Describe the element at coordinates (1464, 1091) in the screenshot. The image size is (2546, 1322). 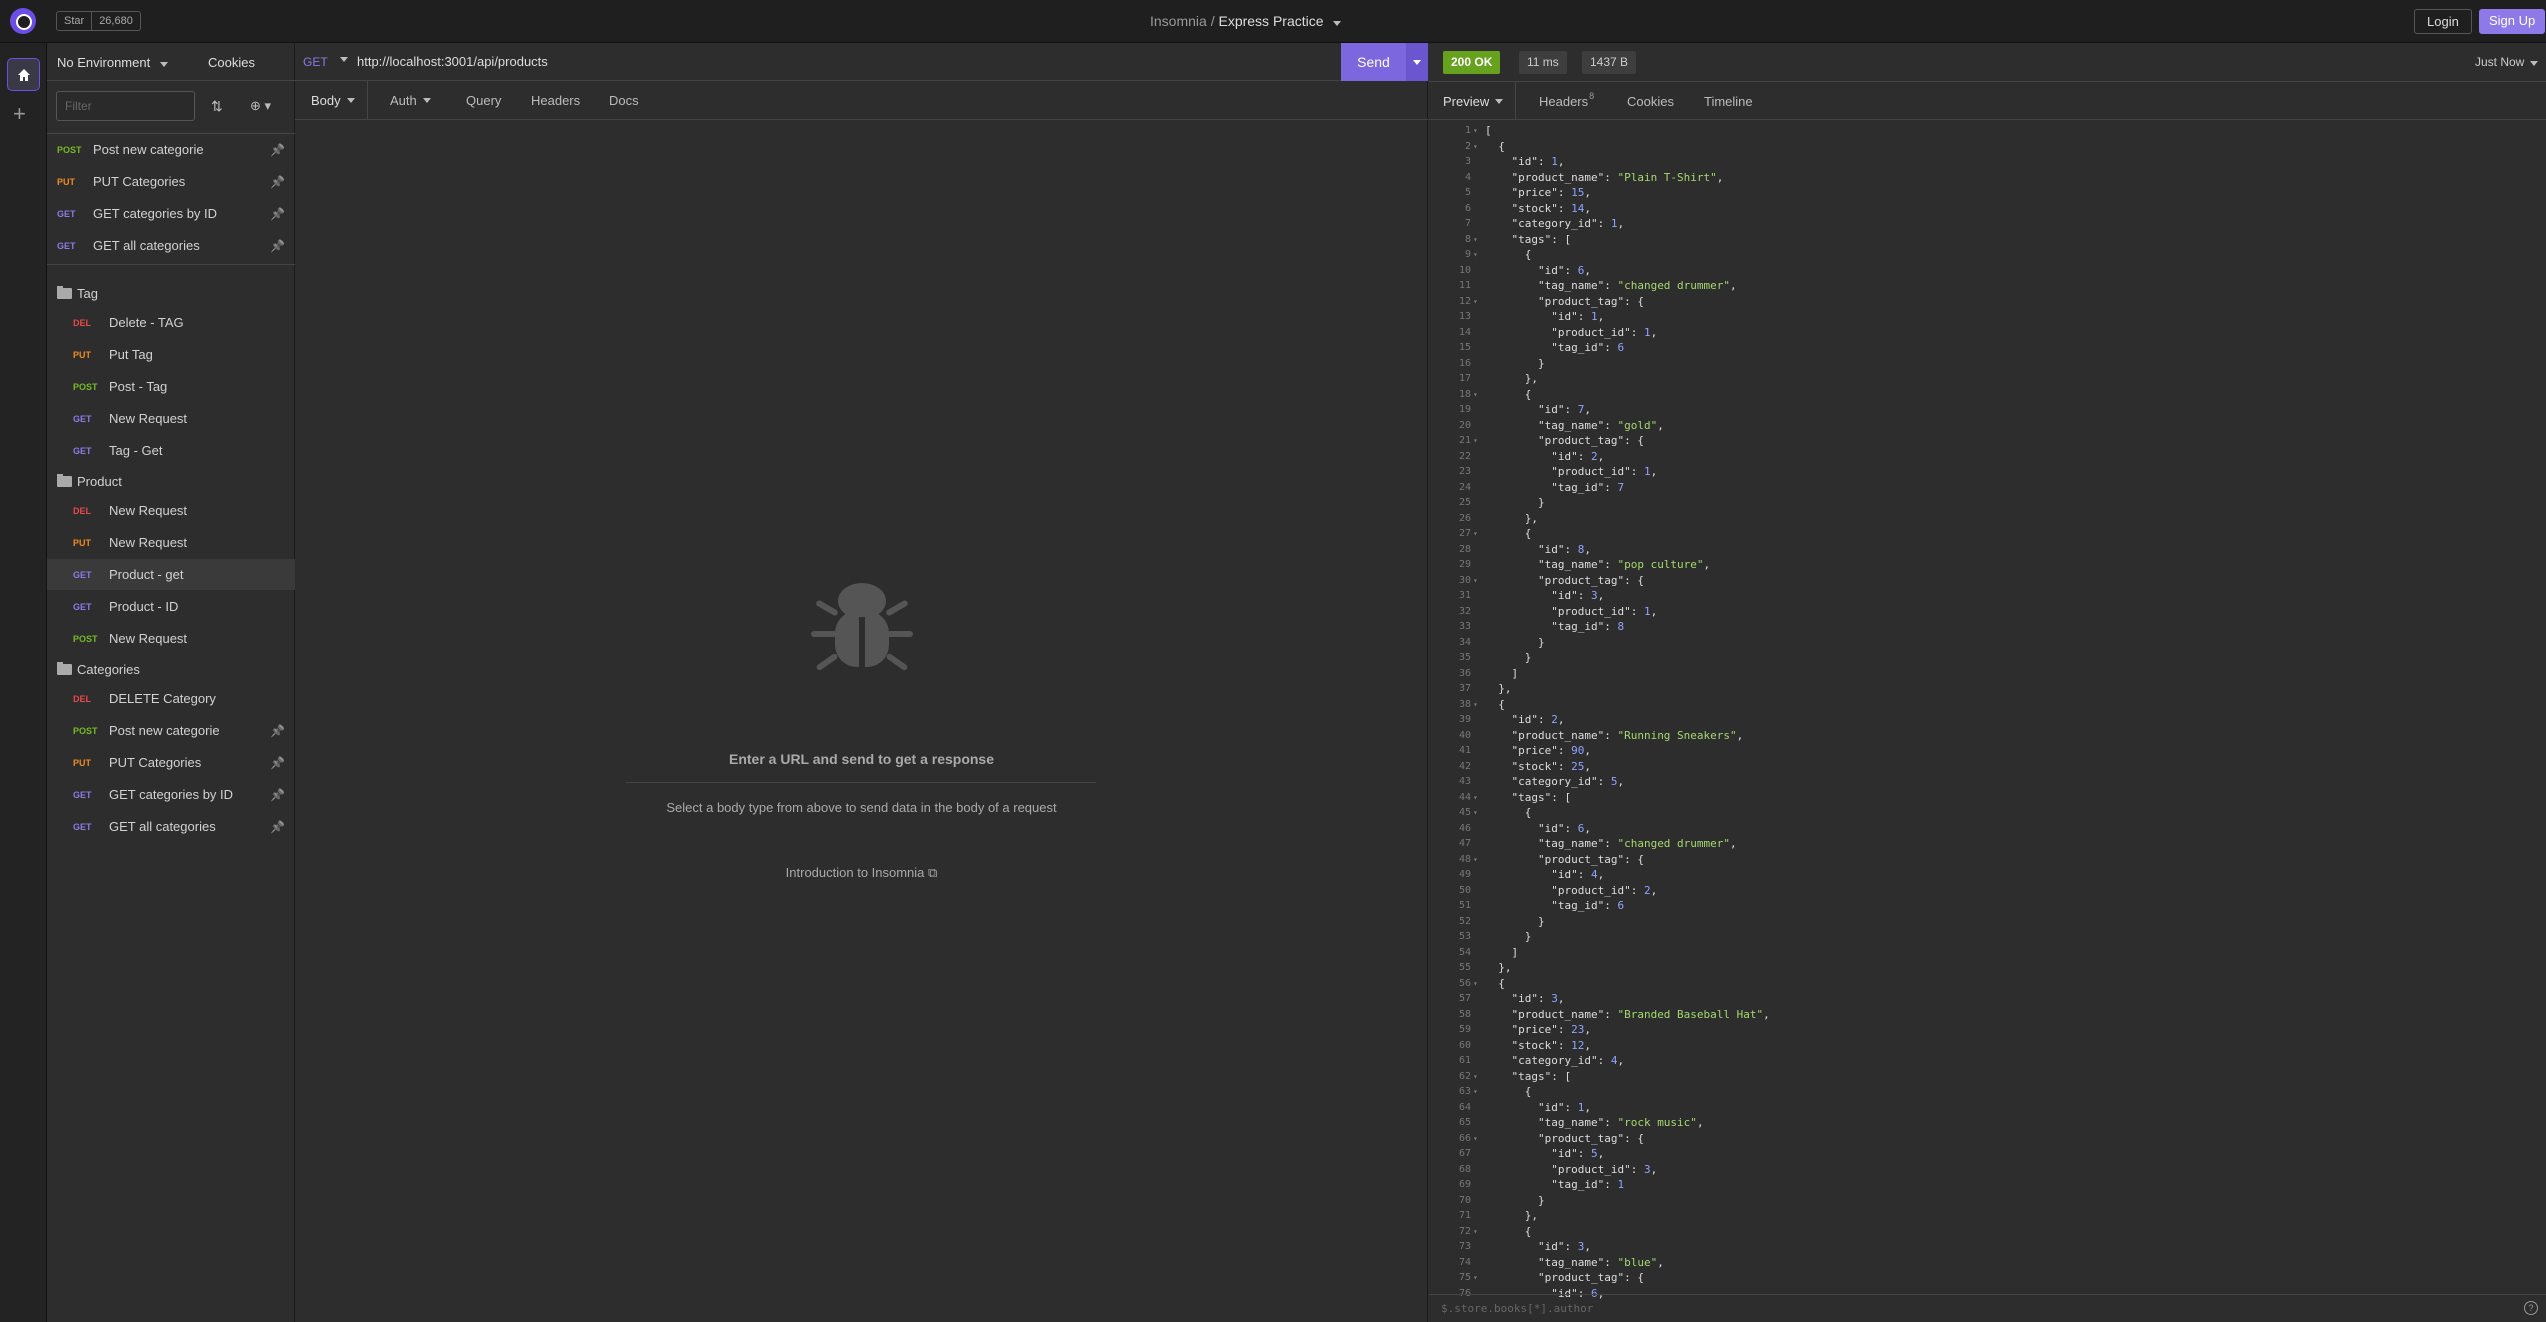
I see `line-number: 63` at that location.